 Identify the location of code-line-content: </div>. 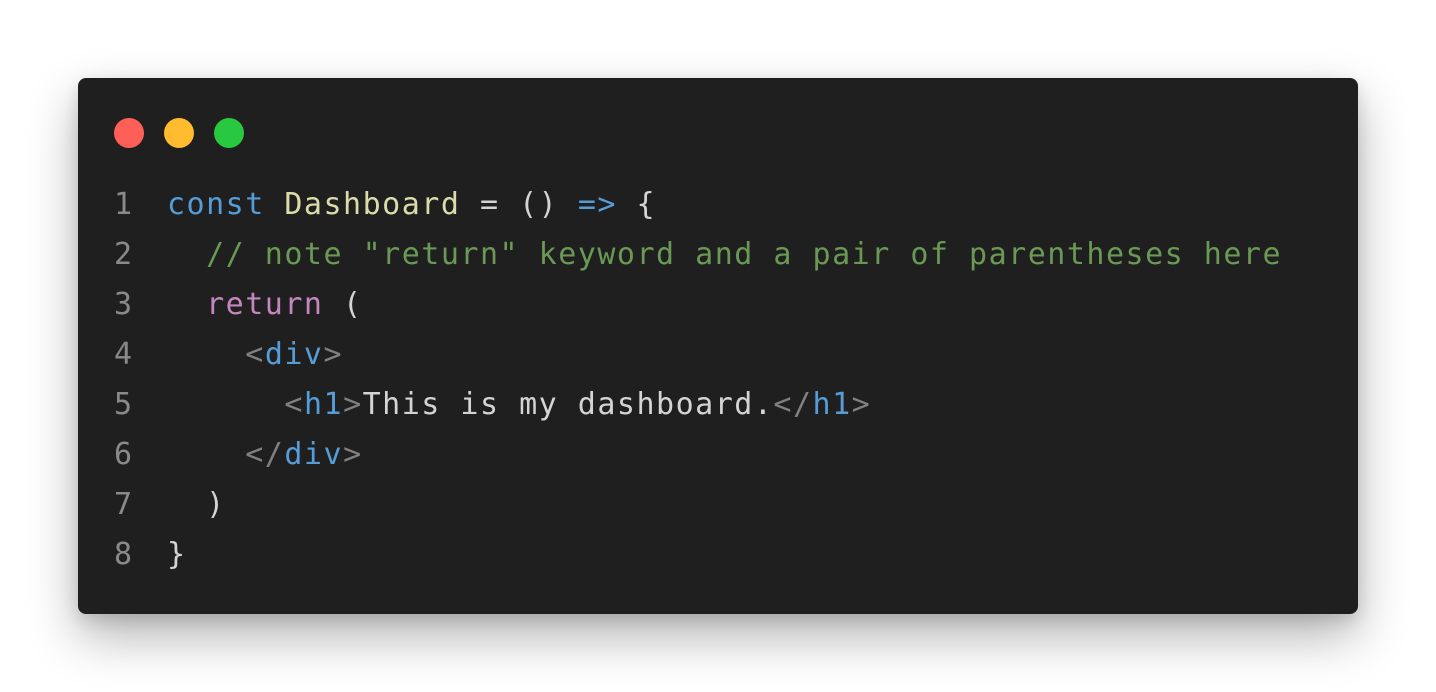
(265, 455).